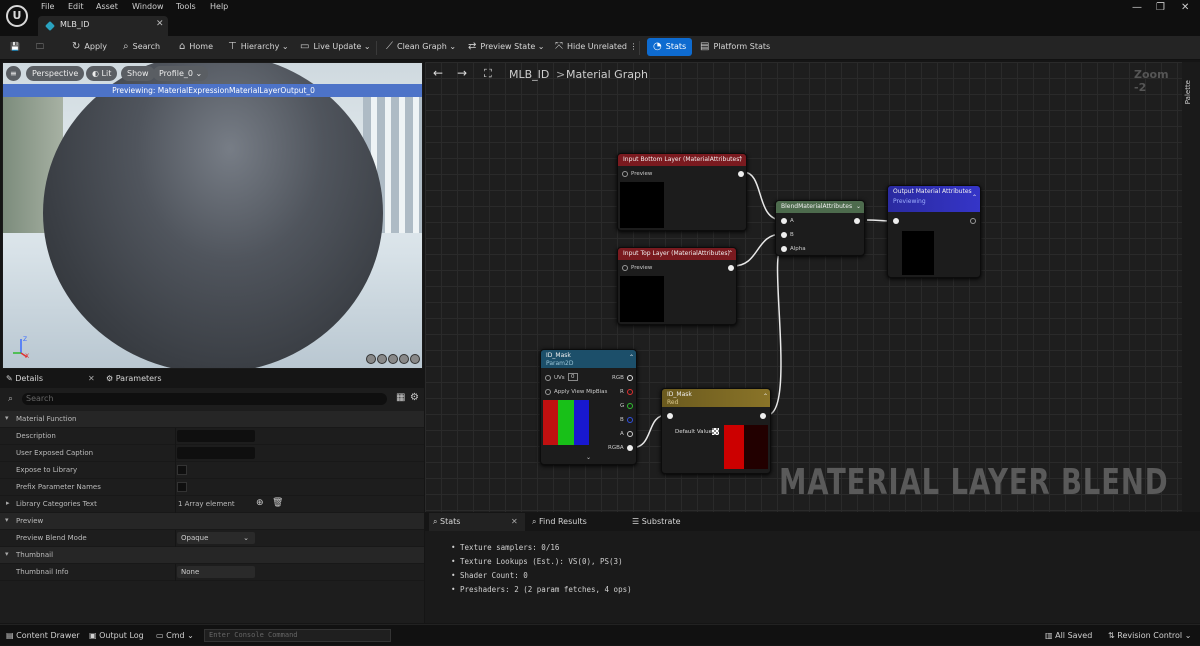 This screenshot has width=1200, height=646. Describe the element at coordinates (138, 73) in the screenshot. I see `show-button: Show` at that location.